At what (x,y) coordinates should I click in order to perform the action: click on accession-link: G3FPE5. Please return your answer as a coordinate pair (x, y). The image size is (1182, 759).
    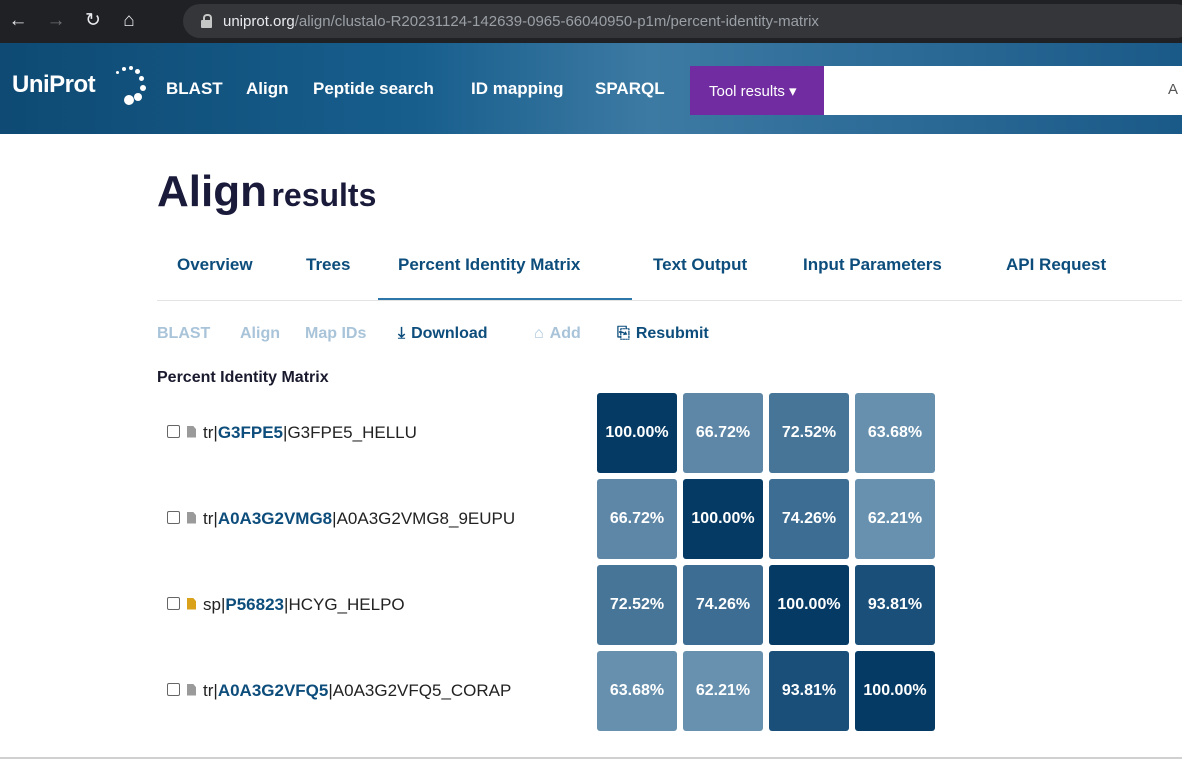
    Looking at the image, I should click on (250, 432).